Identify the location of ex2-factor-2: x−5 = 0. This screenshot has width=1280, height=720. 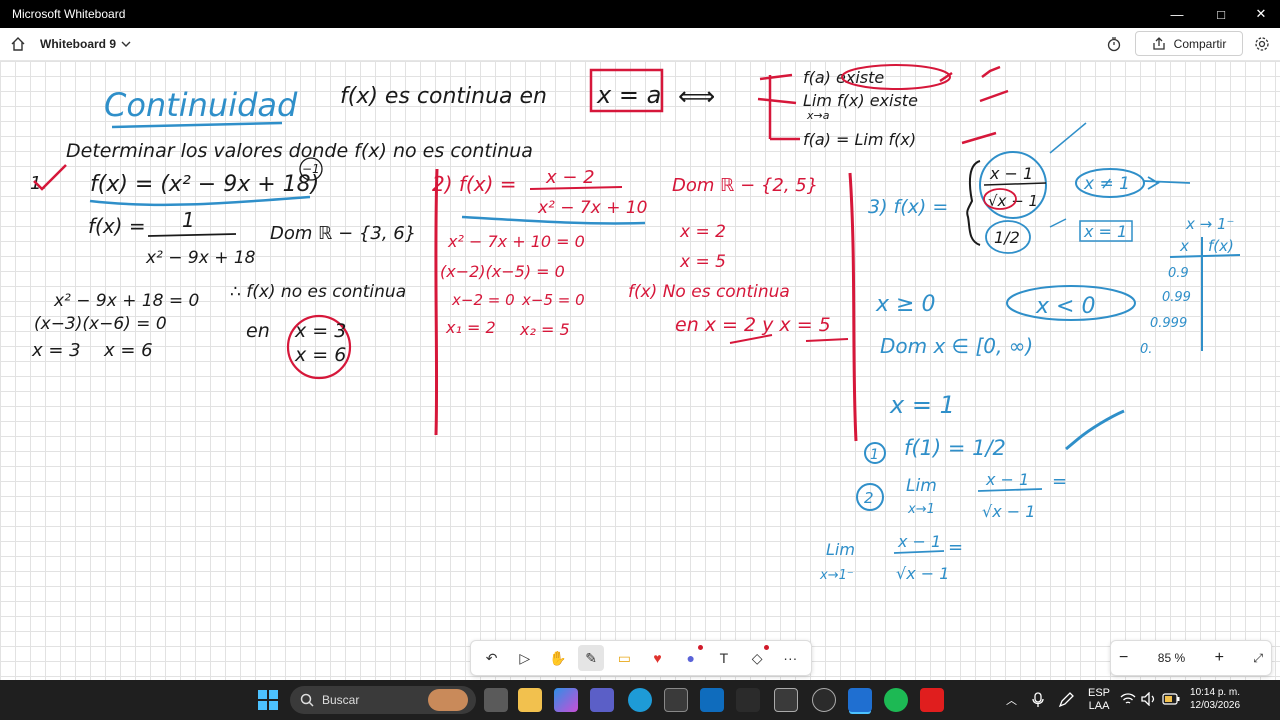
(553, 300).